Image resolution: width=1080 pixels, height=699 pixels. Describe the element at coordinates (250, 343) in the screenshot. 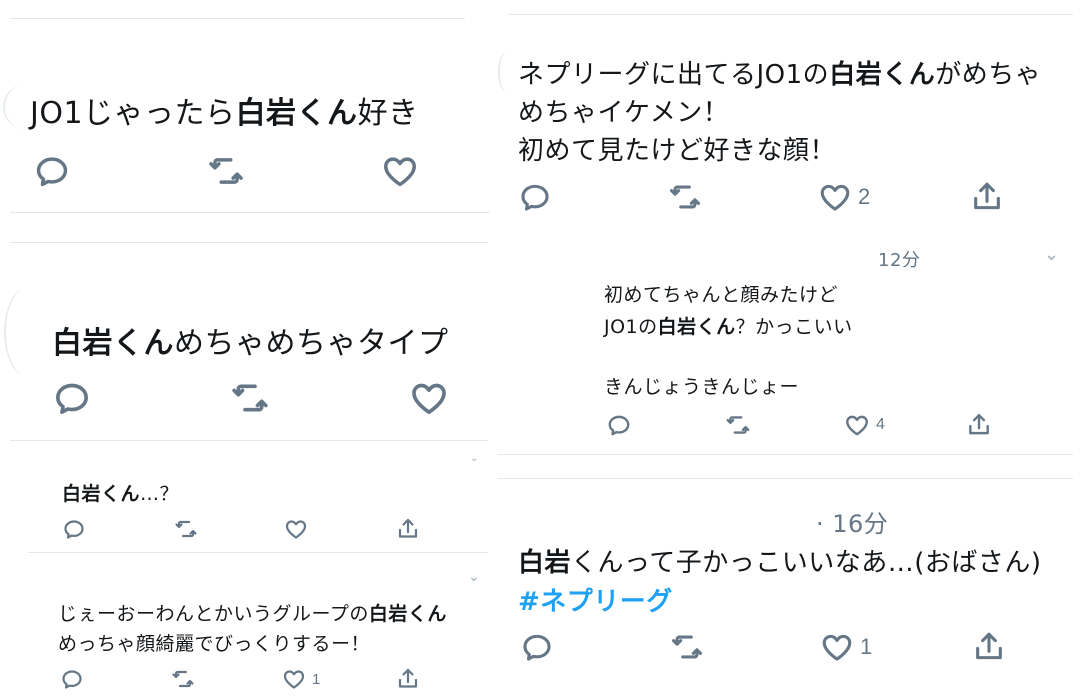

I see `tweet-text: 白岩くんめちゃめちゃタイプ` at that location.